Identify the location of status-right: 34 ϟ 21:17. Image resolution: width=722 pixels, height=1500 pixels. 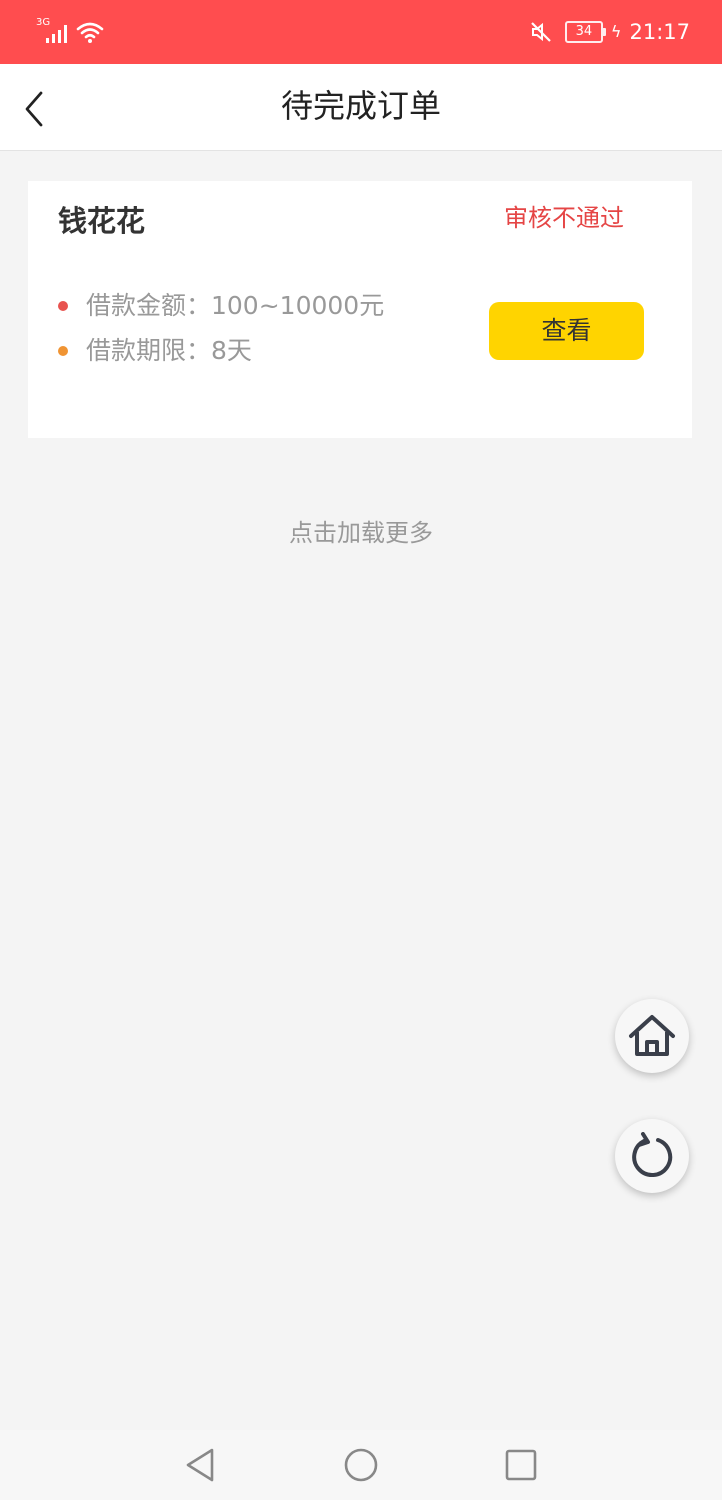
(609, 32).